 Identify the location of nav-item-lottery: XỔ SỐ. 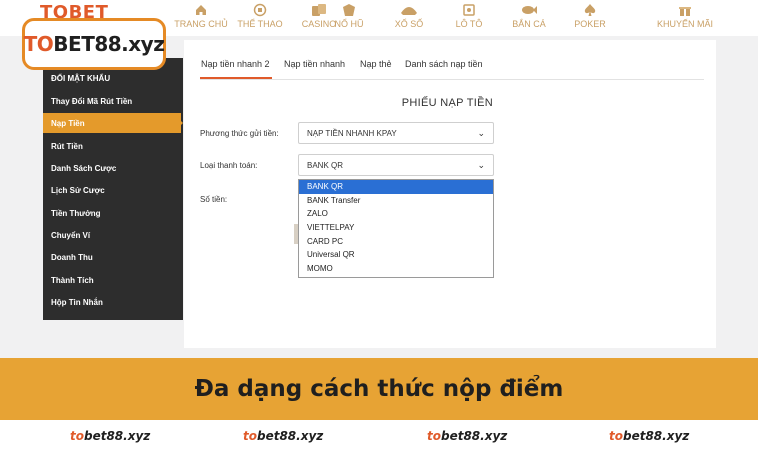
(409, 16).